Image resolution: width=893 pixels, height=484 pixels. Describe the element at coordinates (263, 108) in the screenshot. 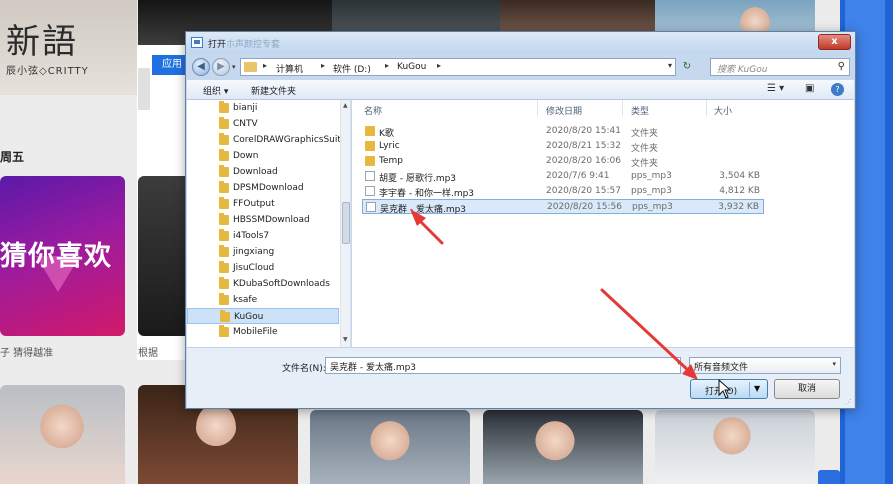

I see `nav-folder: bianji` at that location.